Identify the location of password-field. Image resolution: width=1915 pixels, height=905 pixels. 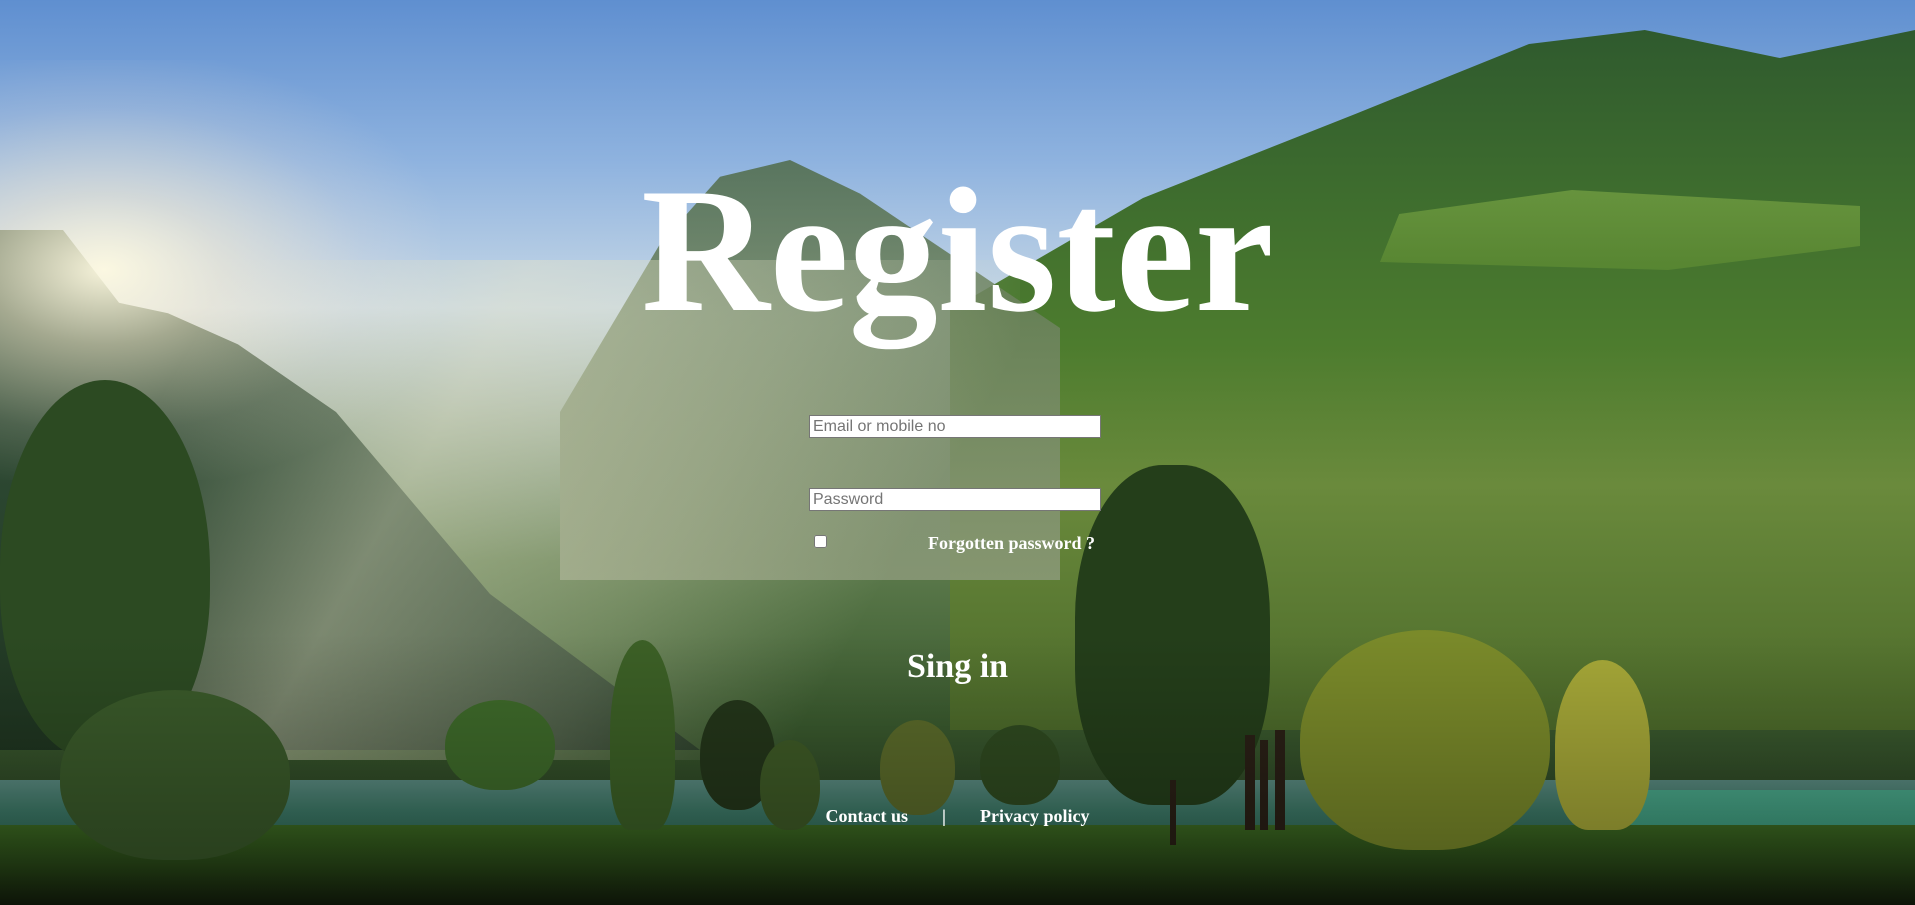
(955, 499).